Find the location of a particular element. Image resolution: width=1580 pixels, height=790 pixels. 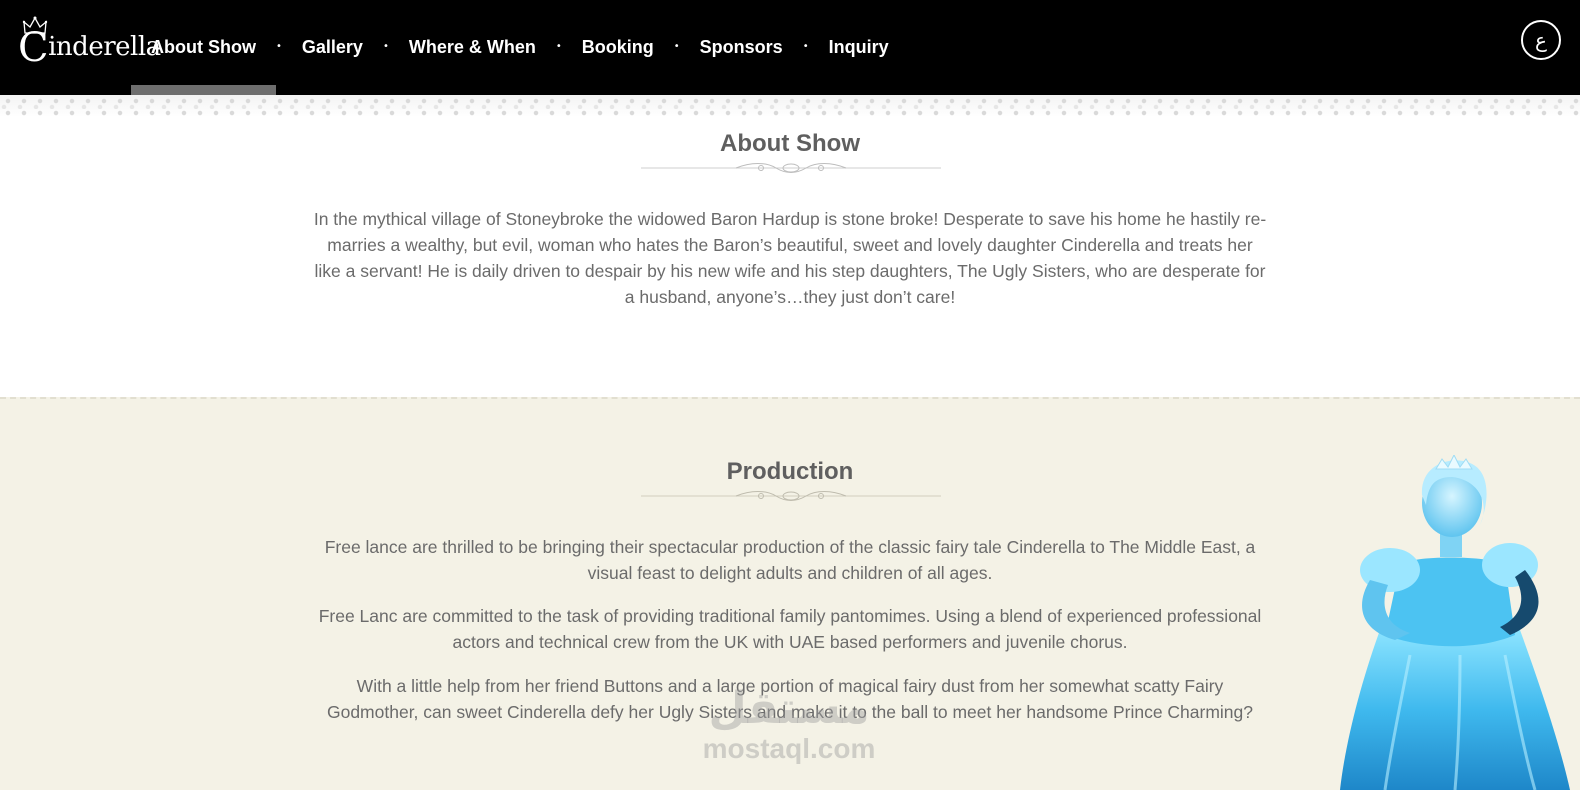

nav-label: Sponsors is located at coordinates (741, 47).